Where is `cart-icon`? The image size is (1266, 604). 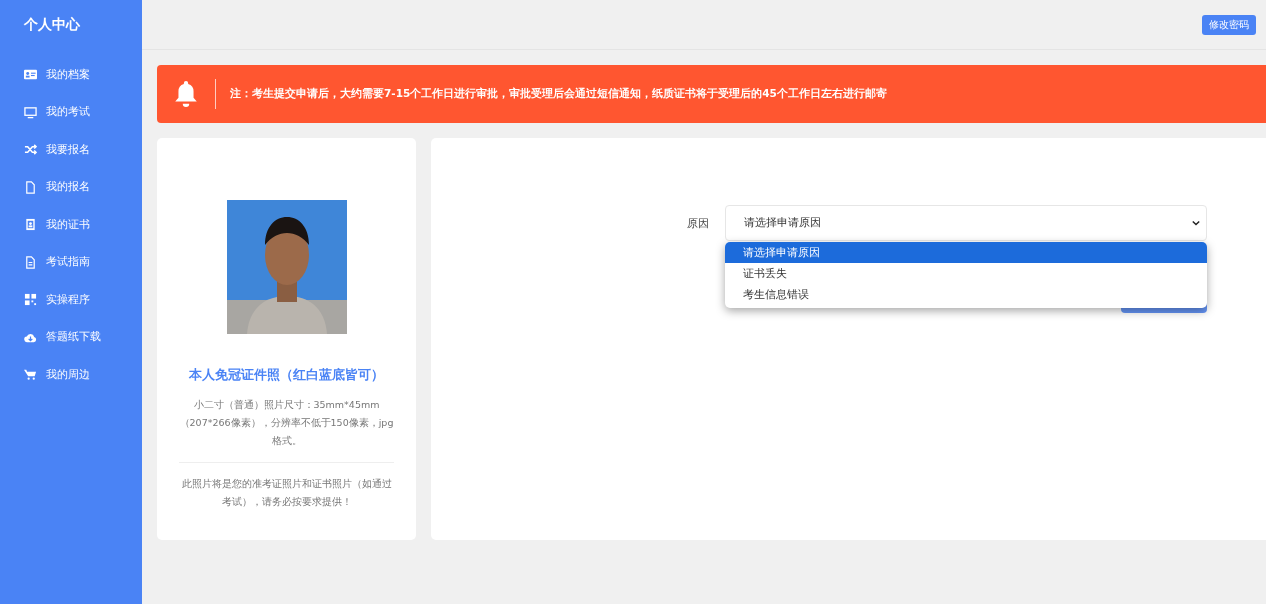 cart-icon is located at coordinates (30, 375).